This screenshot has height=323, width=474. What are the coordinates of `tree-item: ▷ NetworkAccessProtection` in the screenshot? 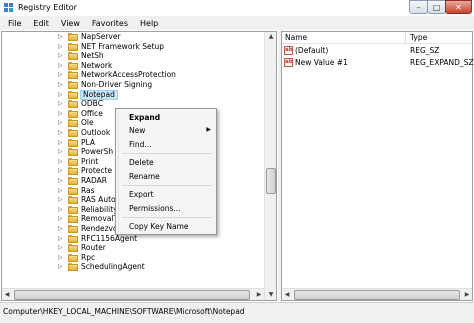 It's located at (133, 75).